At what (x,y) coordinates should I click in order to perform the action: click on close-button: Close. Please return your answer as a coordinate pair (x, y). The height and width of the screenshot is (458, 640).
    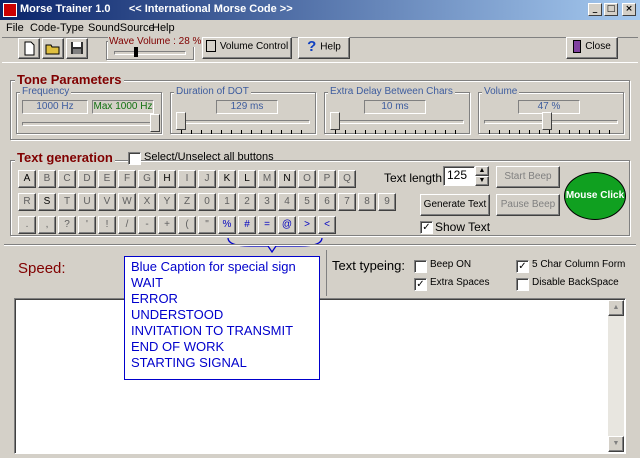
    Looking at the image, I should click on (592, 48).